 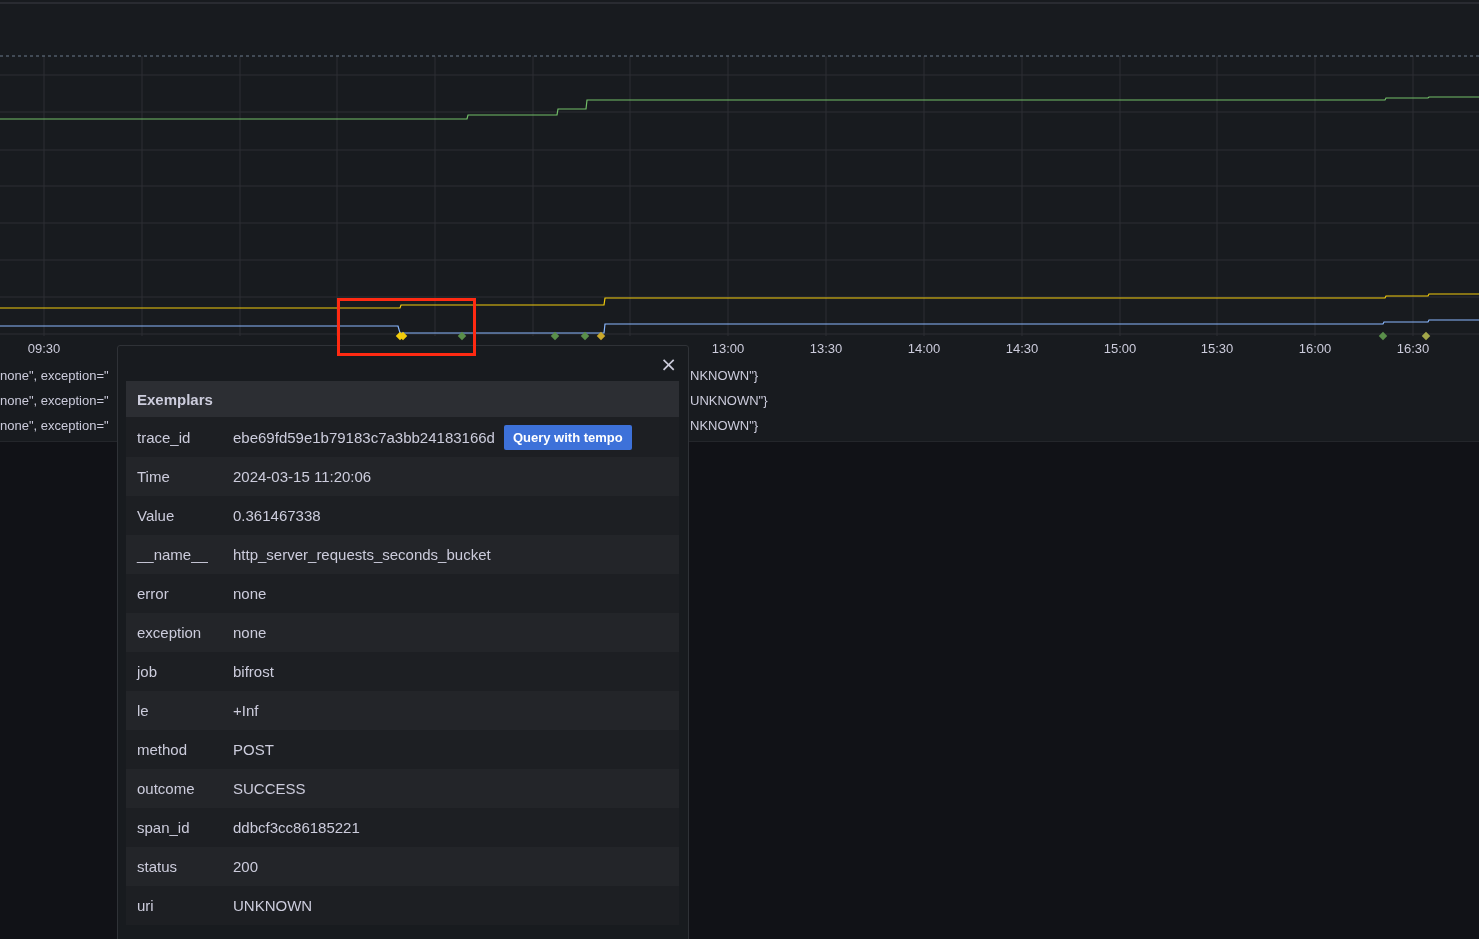 I want to click on field-value: 2024-03-15 11:20:06, so click(x=302, y=476).